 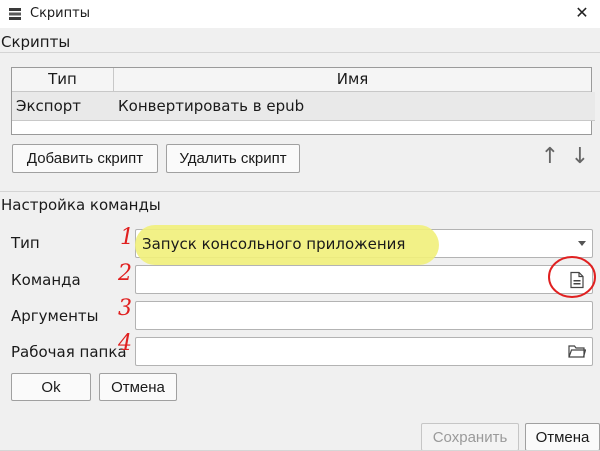 I want to click on table-cell-name: Конвертировать в epub, so click(x=354, y=106).